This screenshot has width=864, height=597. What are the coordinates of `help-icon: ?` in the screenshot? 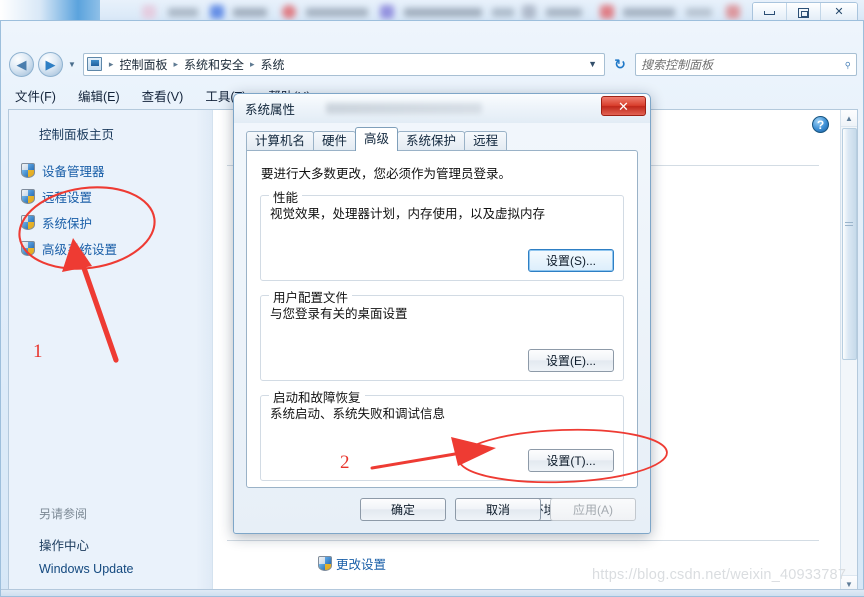 It's located at (820, 124).